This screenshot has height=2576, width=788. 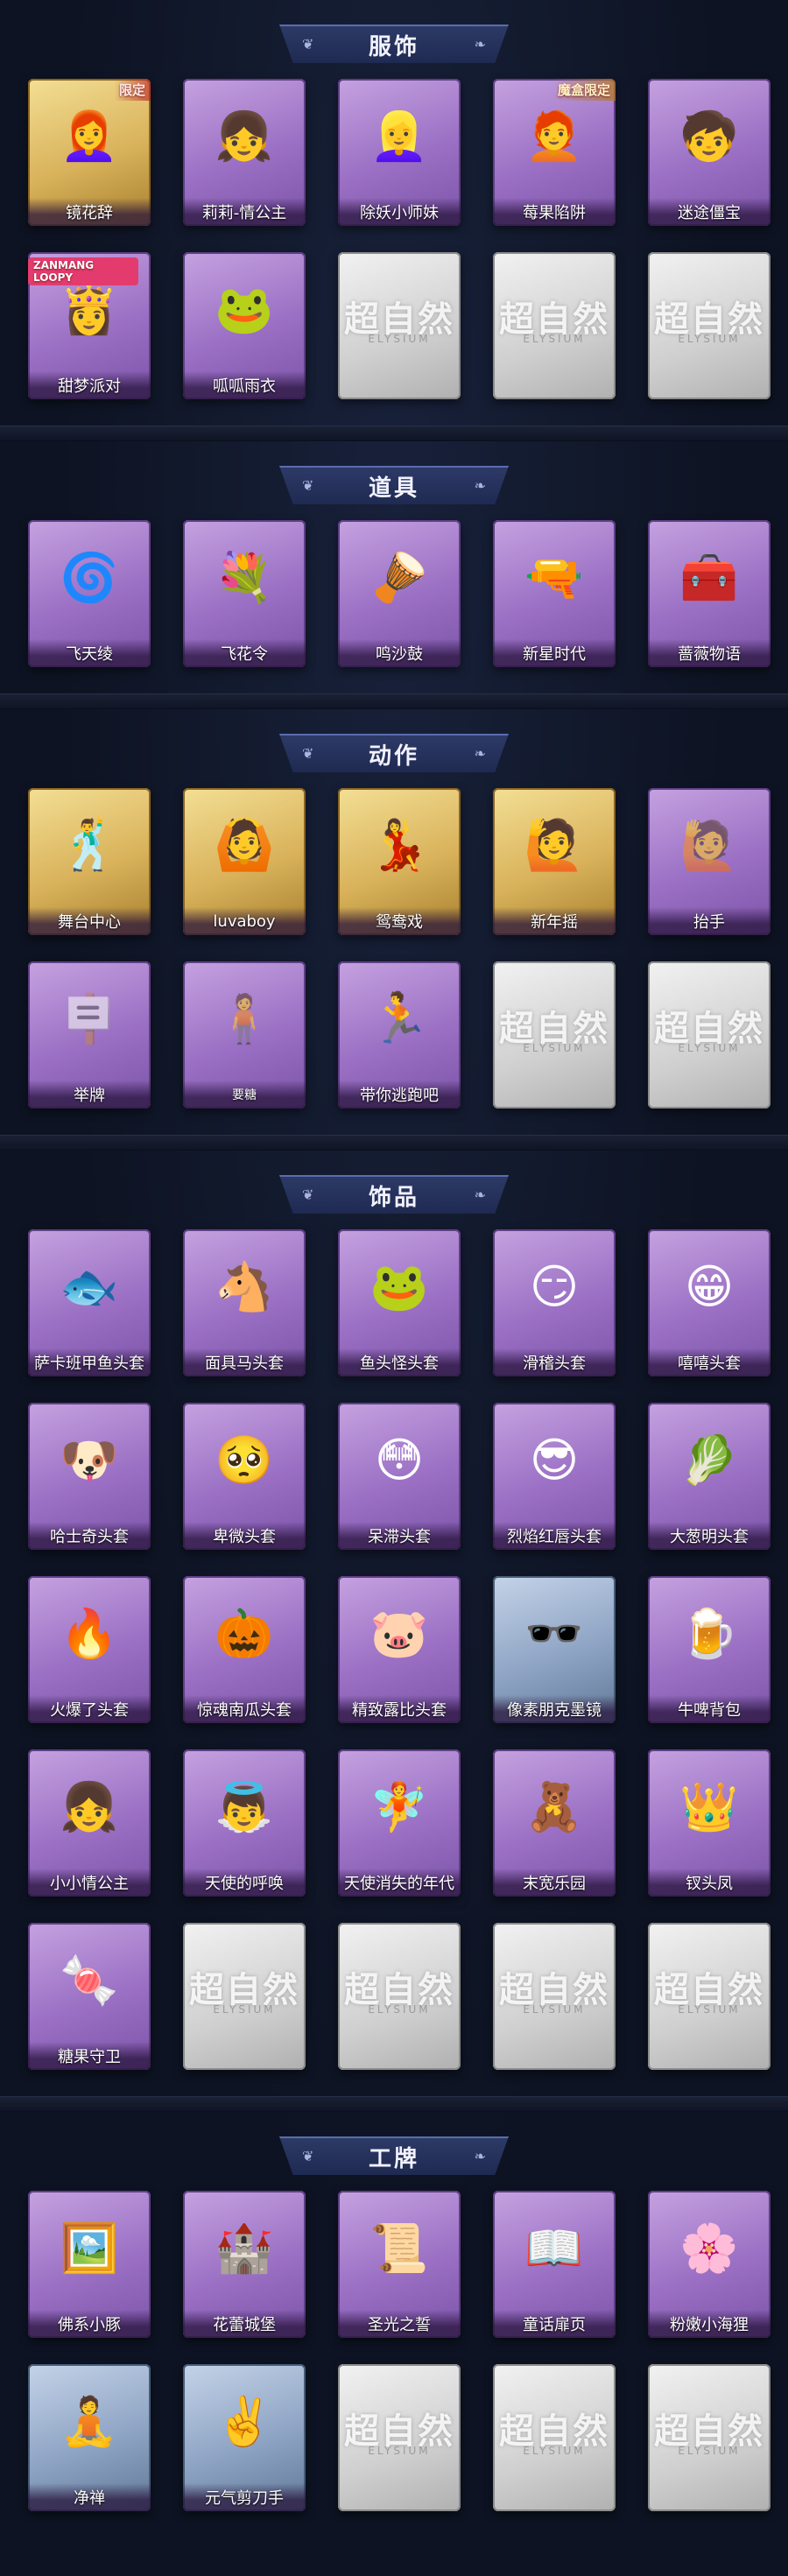 What do you see at coordinates (89, 1823) in the screenshot?
I see `item-card: 👧 小小情公主` at bounding box center [89, 1823].